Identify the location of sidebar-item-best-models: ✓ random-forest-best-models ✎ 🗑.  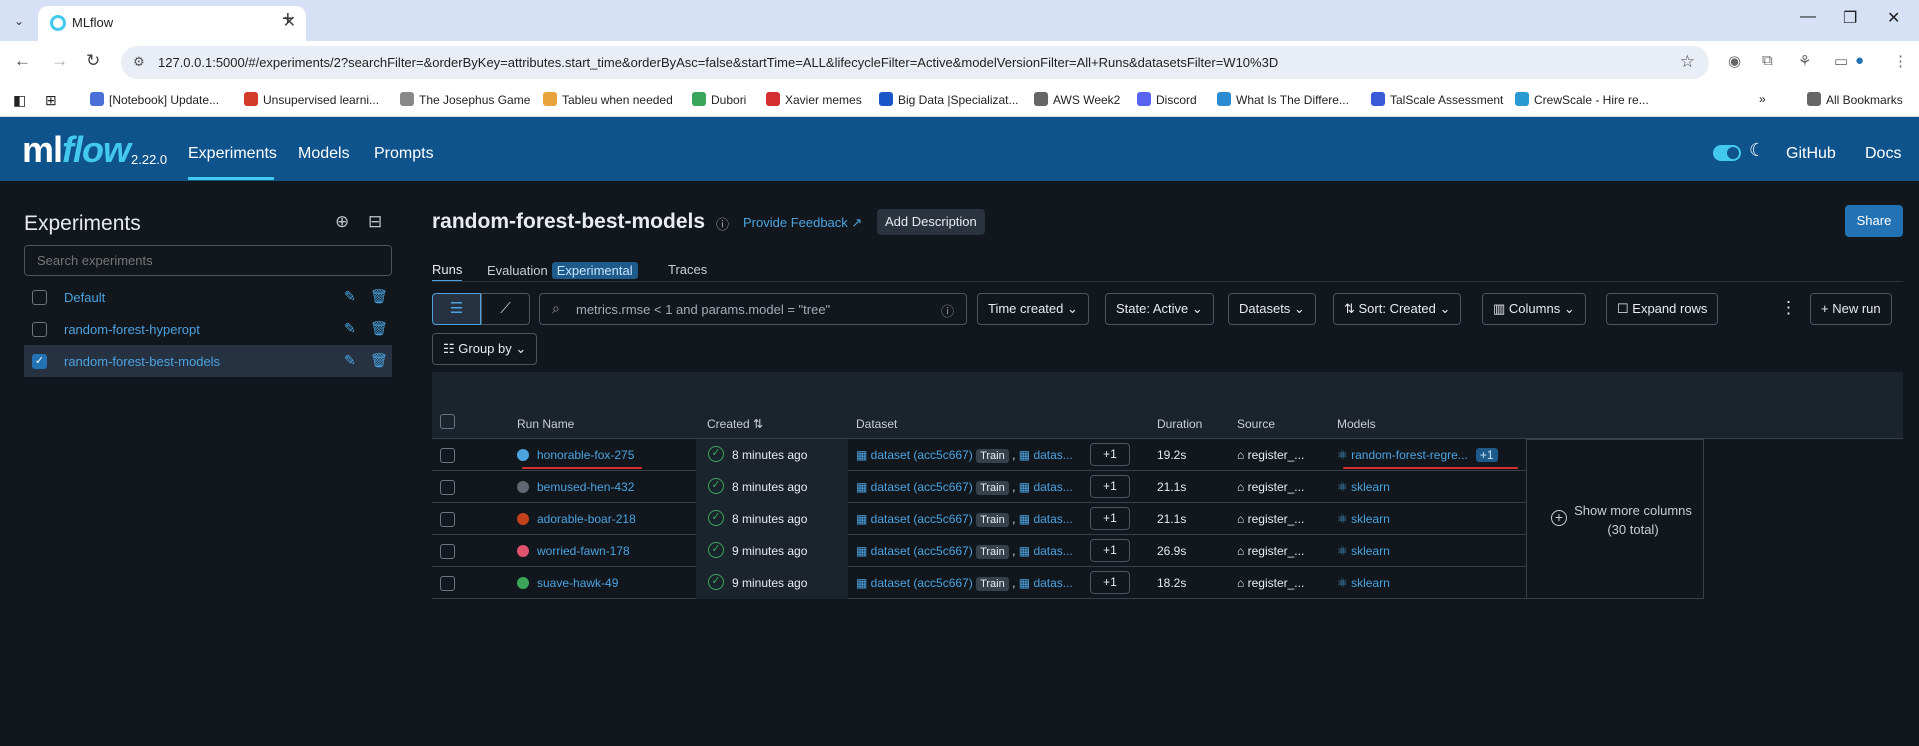
(208, 361).